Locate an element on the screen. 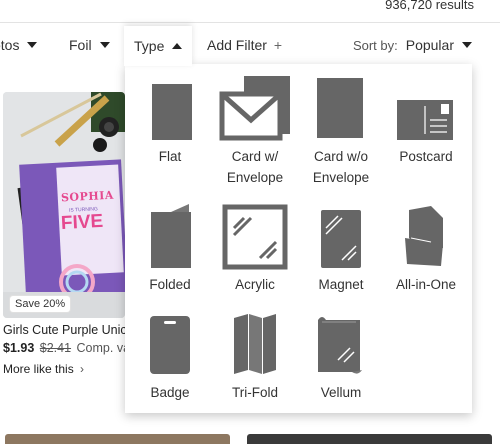 The width and height of the screenshot is (500, 444). product-image: SOPHIA IS TURNING FIVE is located at coordinates (64, 205).